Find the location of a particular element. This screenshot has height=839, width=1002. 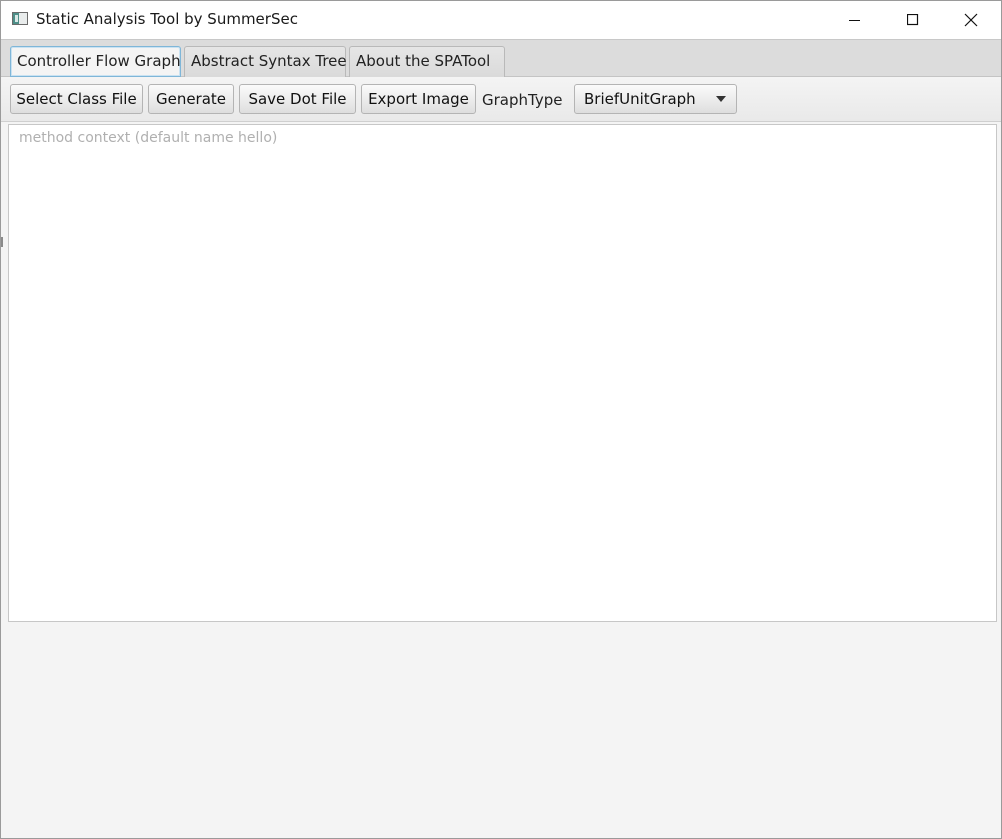

close-icon is located at coordinates (971, 20).